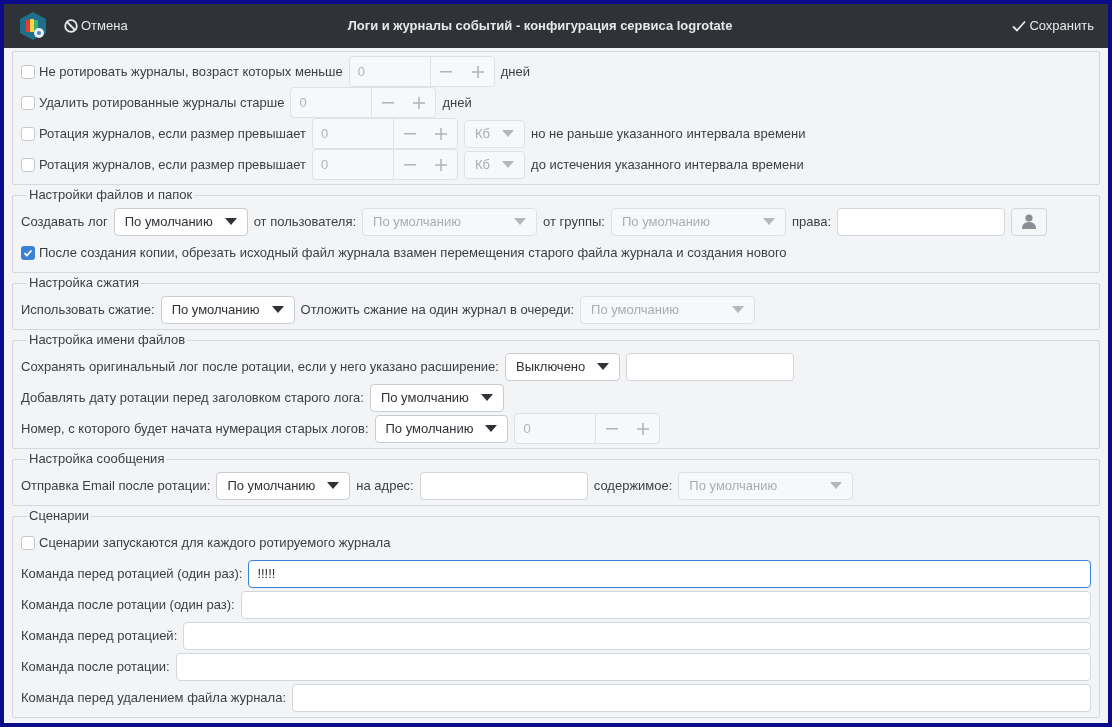 The height and width of the screenshot is (727, 1112). I want to click on field-label: Отложить сжание на один журнал в очереди:, so click(437, 309).